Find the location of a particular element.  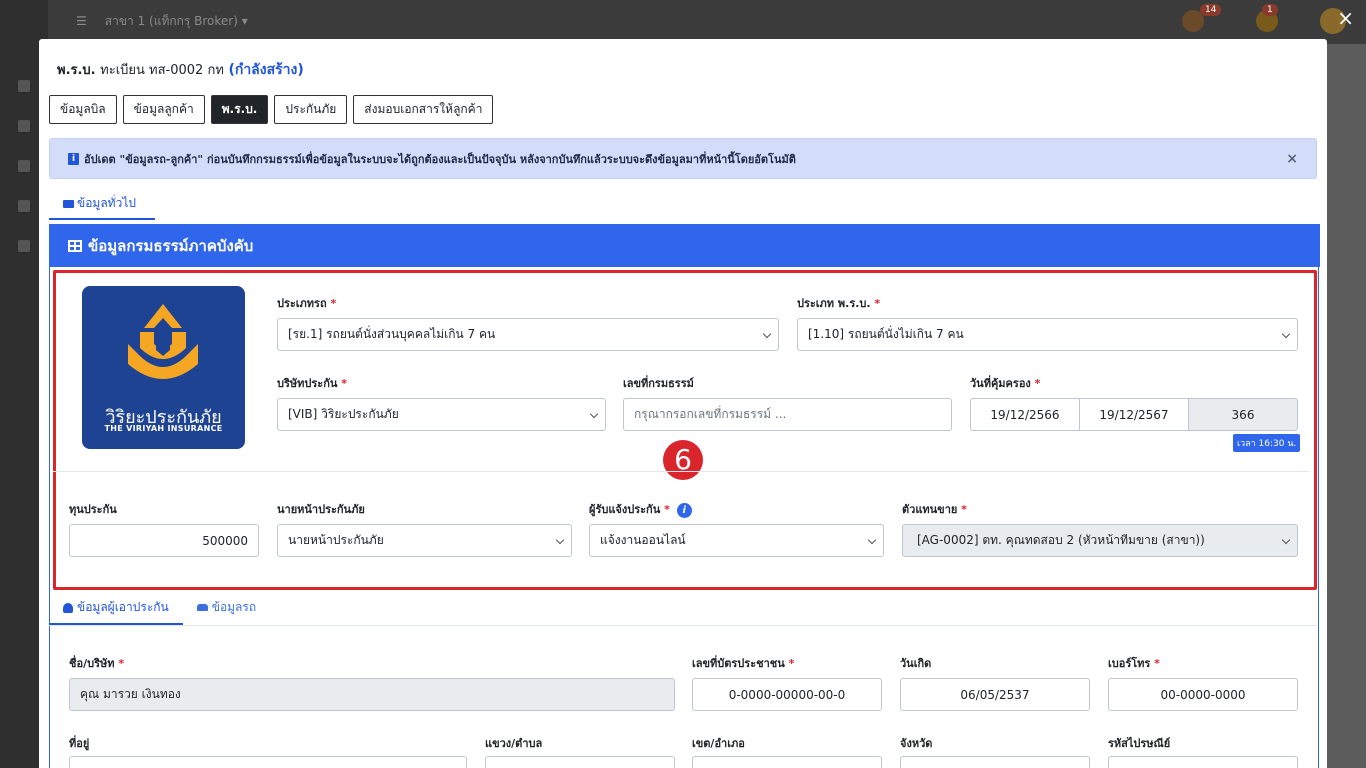

address-input is located at coordinates (268, 762).